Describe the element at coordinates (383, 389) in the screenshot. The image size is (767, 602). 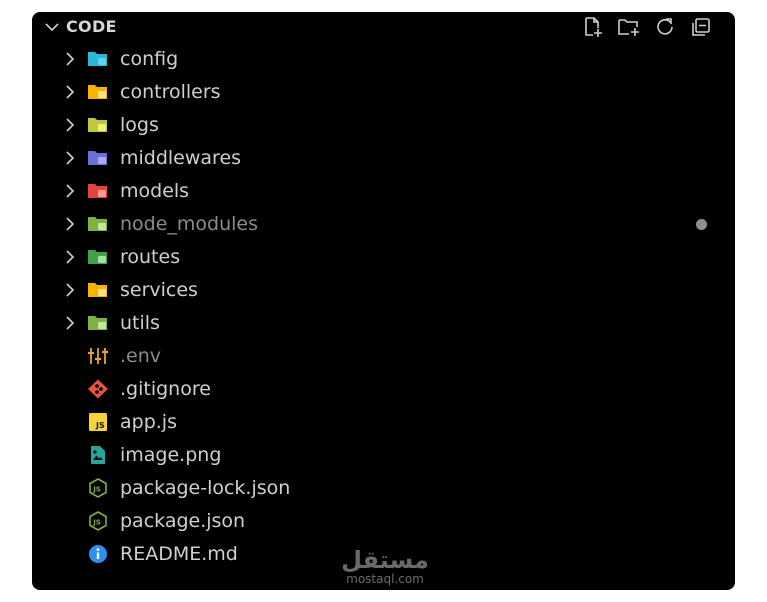
I see `file-item: .gitignore` at that location.